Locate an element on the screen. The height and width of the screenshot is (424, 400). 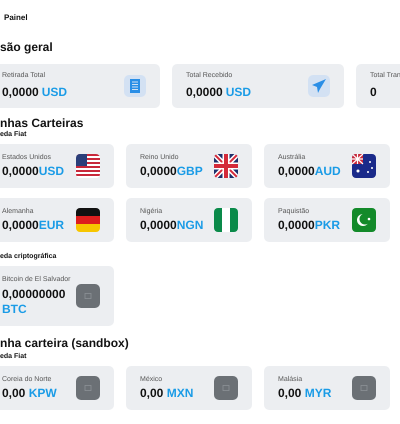
section-heading: são geral is located at coordinates (27, 47).